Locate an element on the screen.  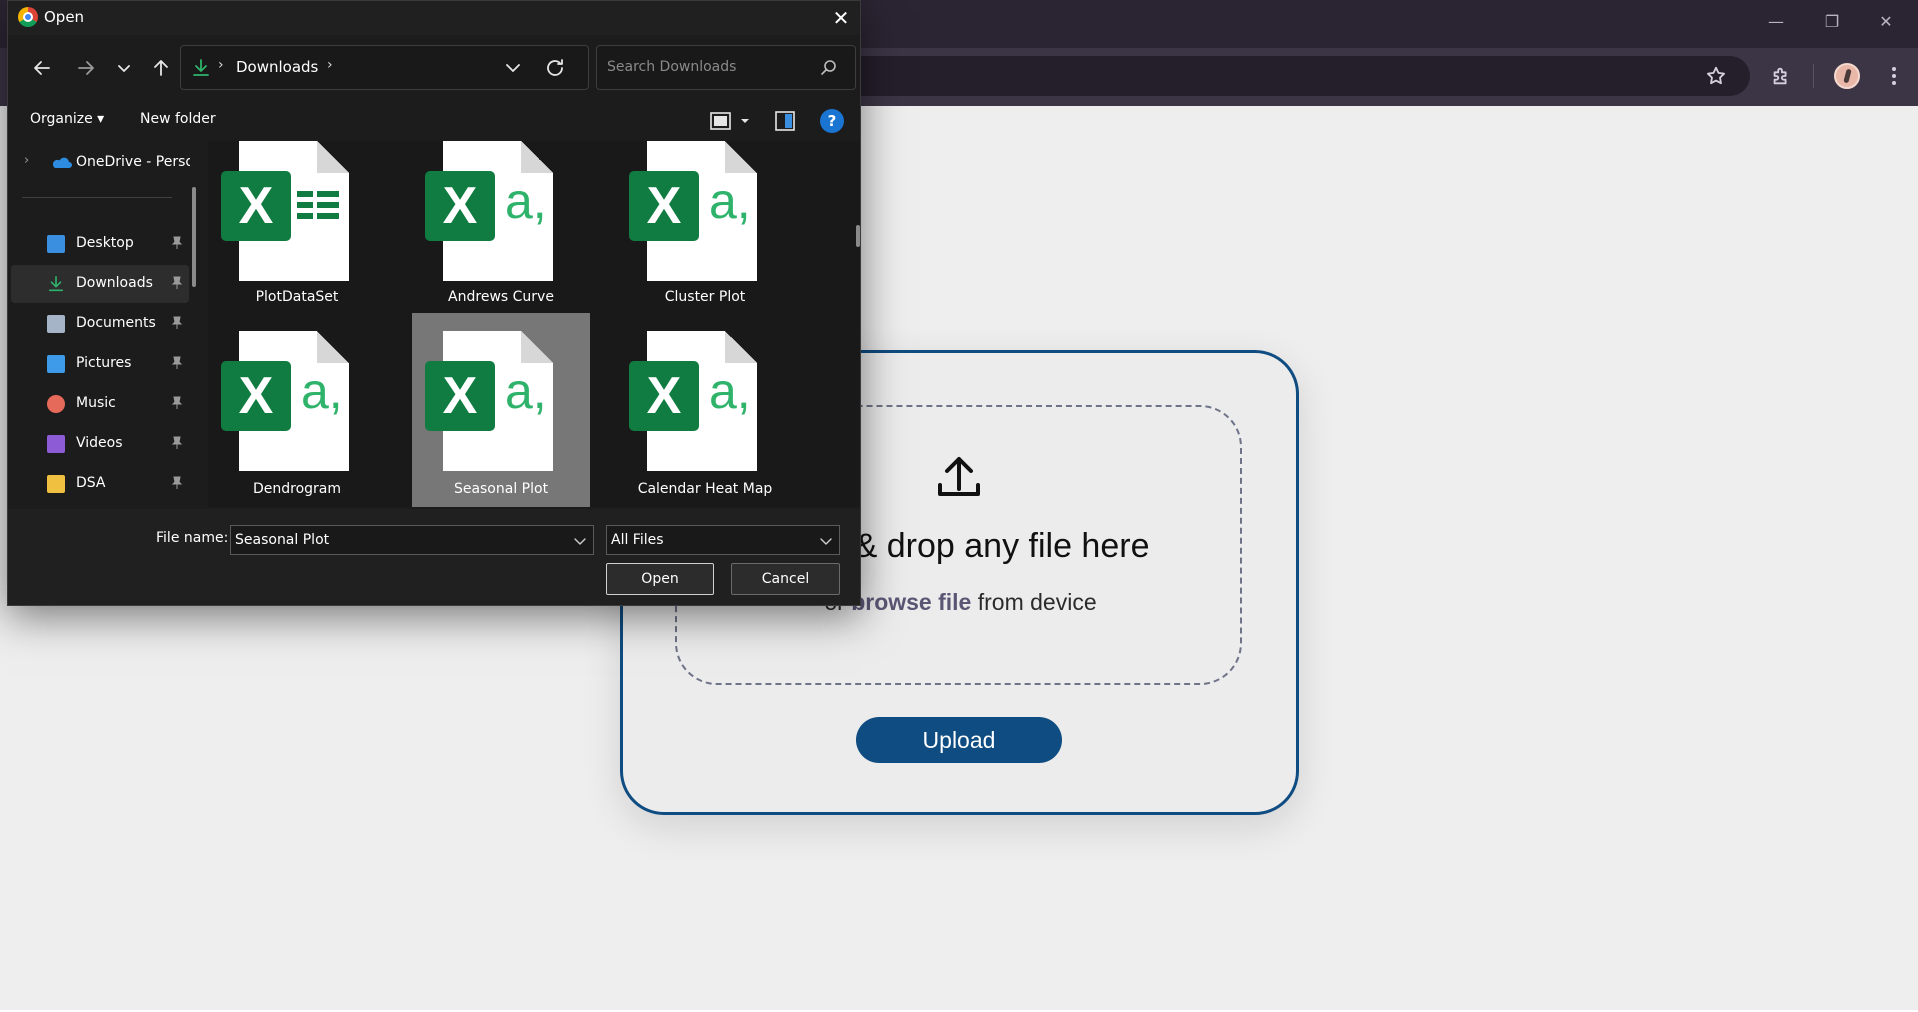
sidebar-item-documents: Documents is located at coordinates (100, 324).